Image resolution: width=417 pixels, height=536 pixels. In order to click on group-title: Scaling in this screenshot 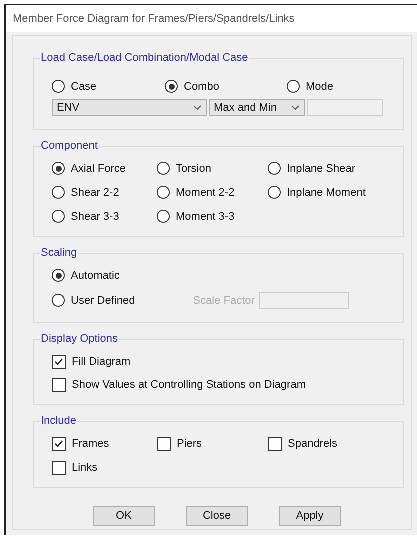, I will do `click(59, 253)`.